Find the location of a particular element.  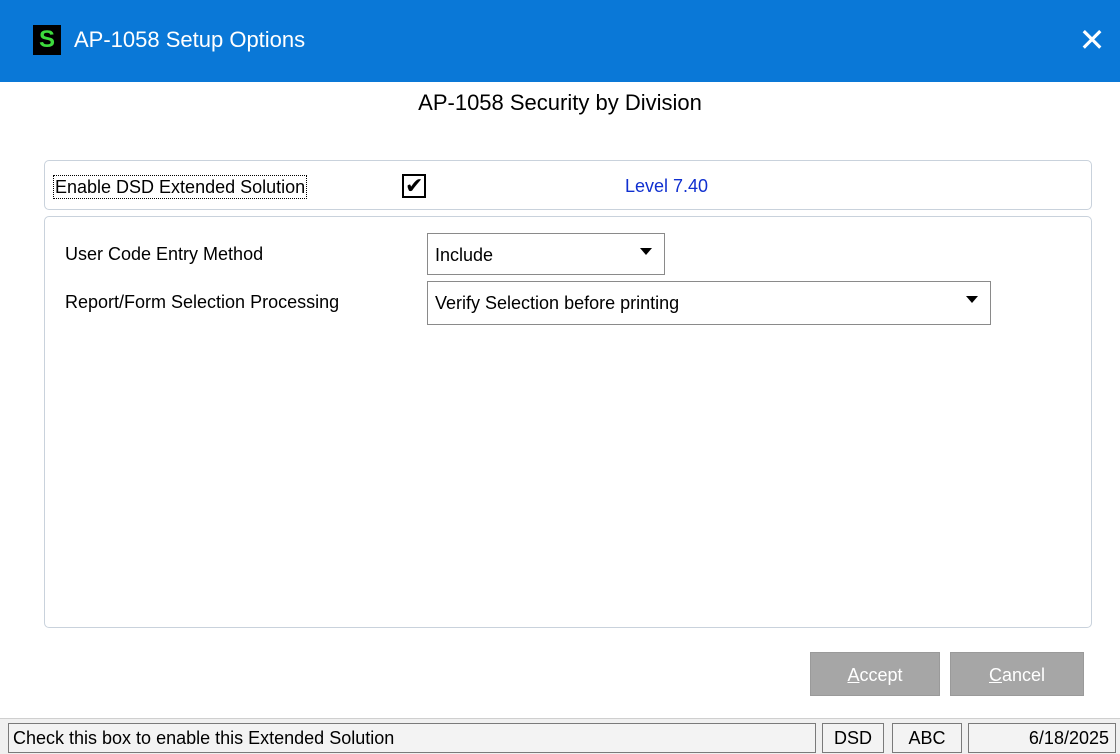

user-code-entry-method-value: Include is located at coordinates (464, 255).